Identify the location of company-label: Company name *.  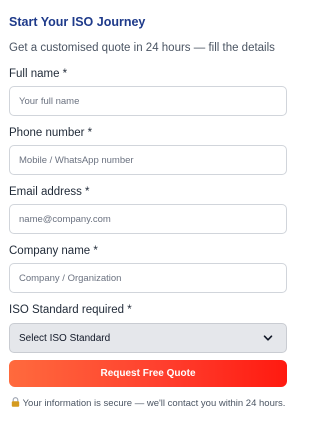
(53, 251).